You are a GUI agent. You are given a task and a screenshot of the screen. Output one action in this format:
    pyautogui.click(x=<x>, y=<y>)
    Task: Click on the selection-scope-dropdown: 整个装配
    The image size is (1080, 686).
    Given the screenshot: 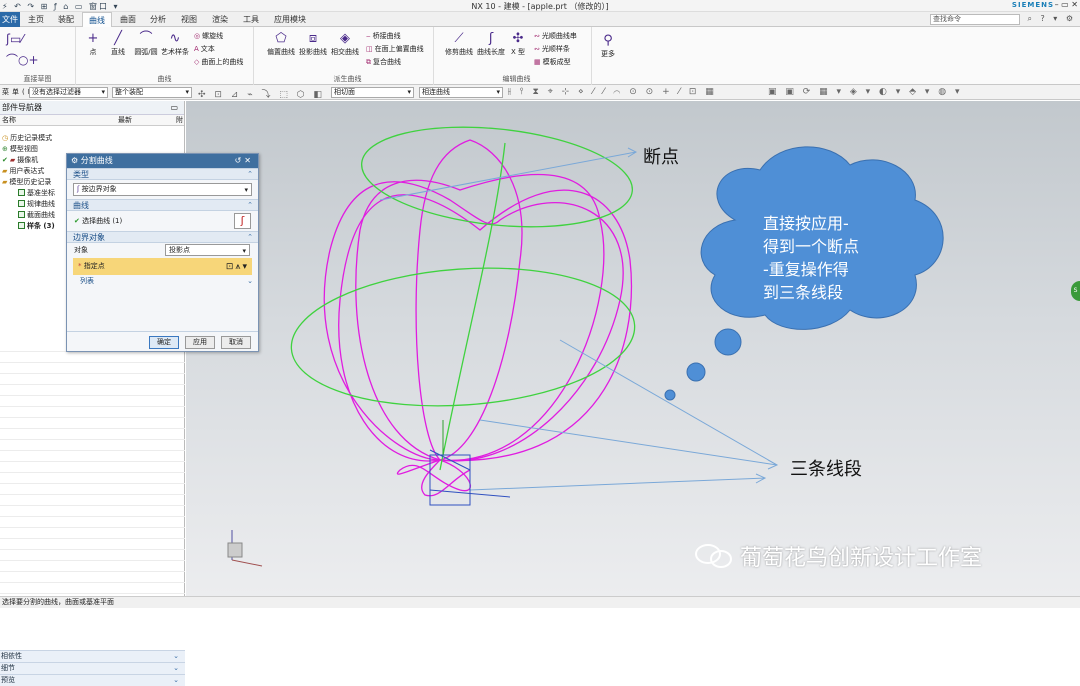 What is the action you would take?
    pyautogui.click(x=152, y=92)
    